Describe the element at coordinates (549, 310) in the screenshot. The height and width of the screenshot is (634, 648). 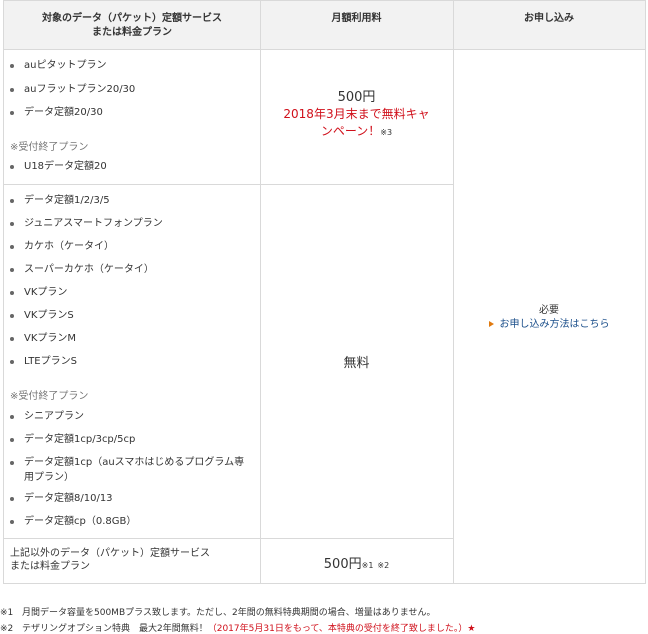
I see `apply-required: 必要` at that location.